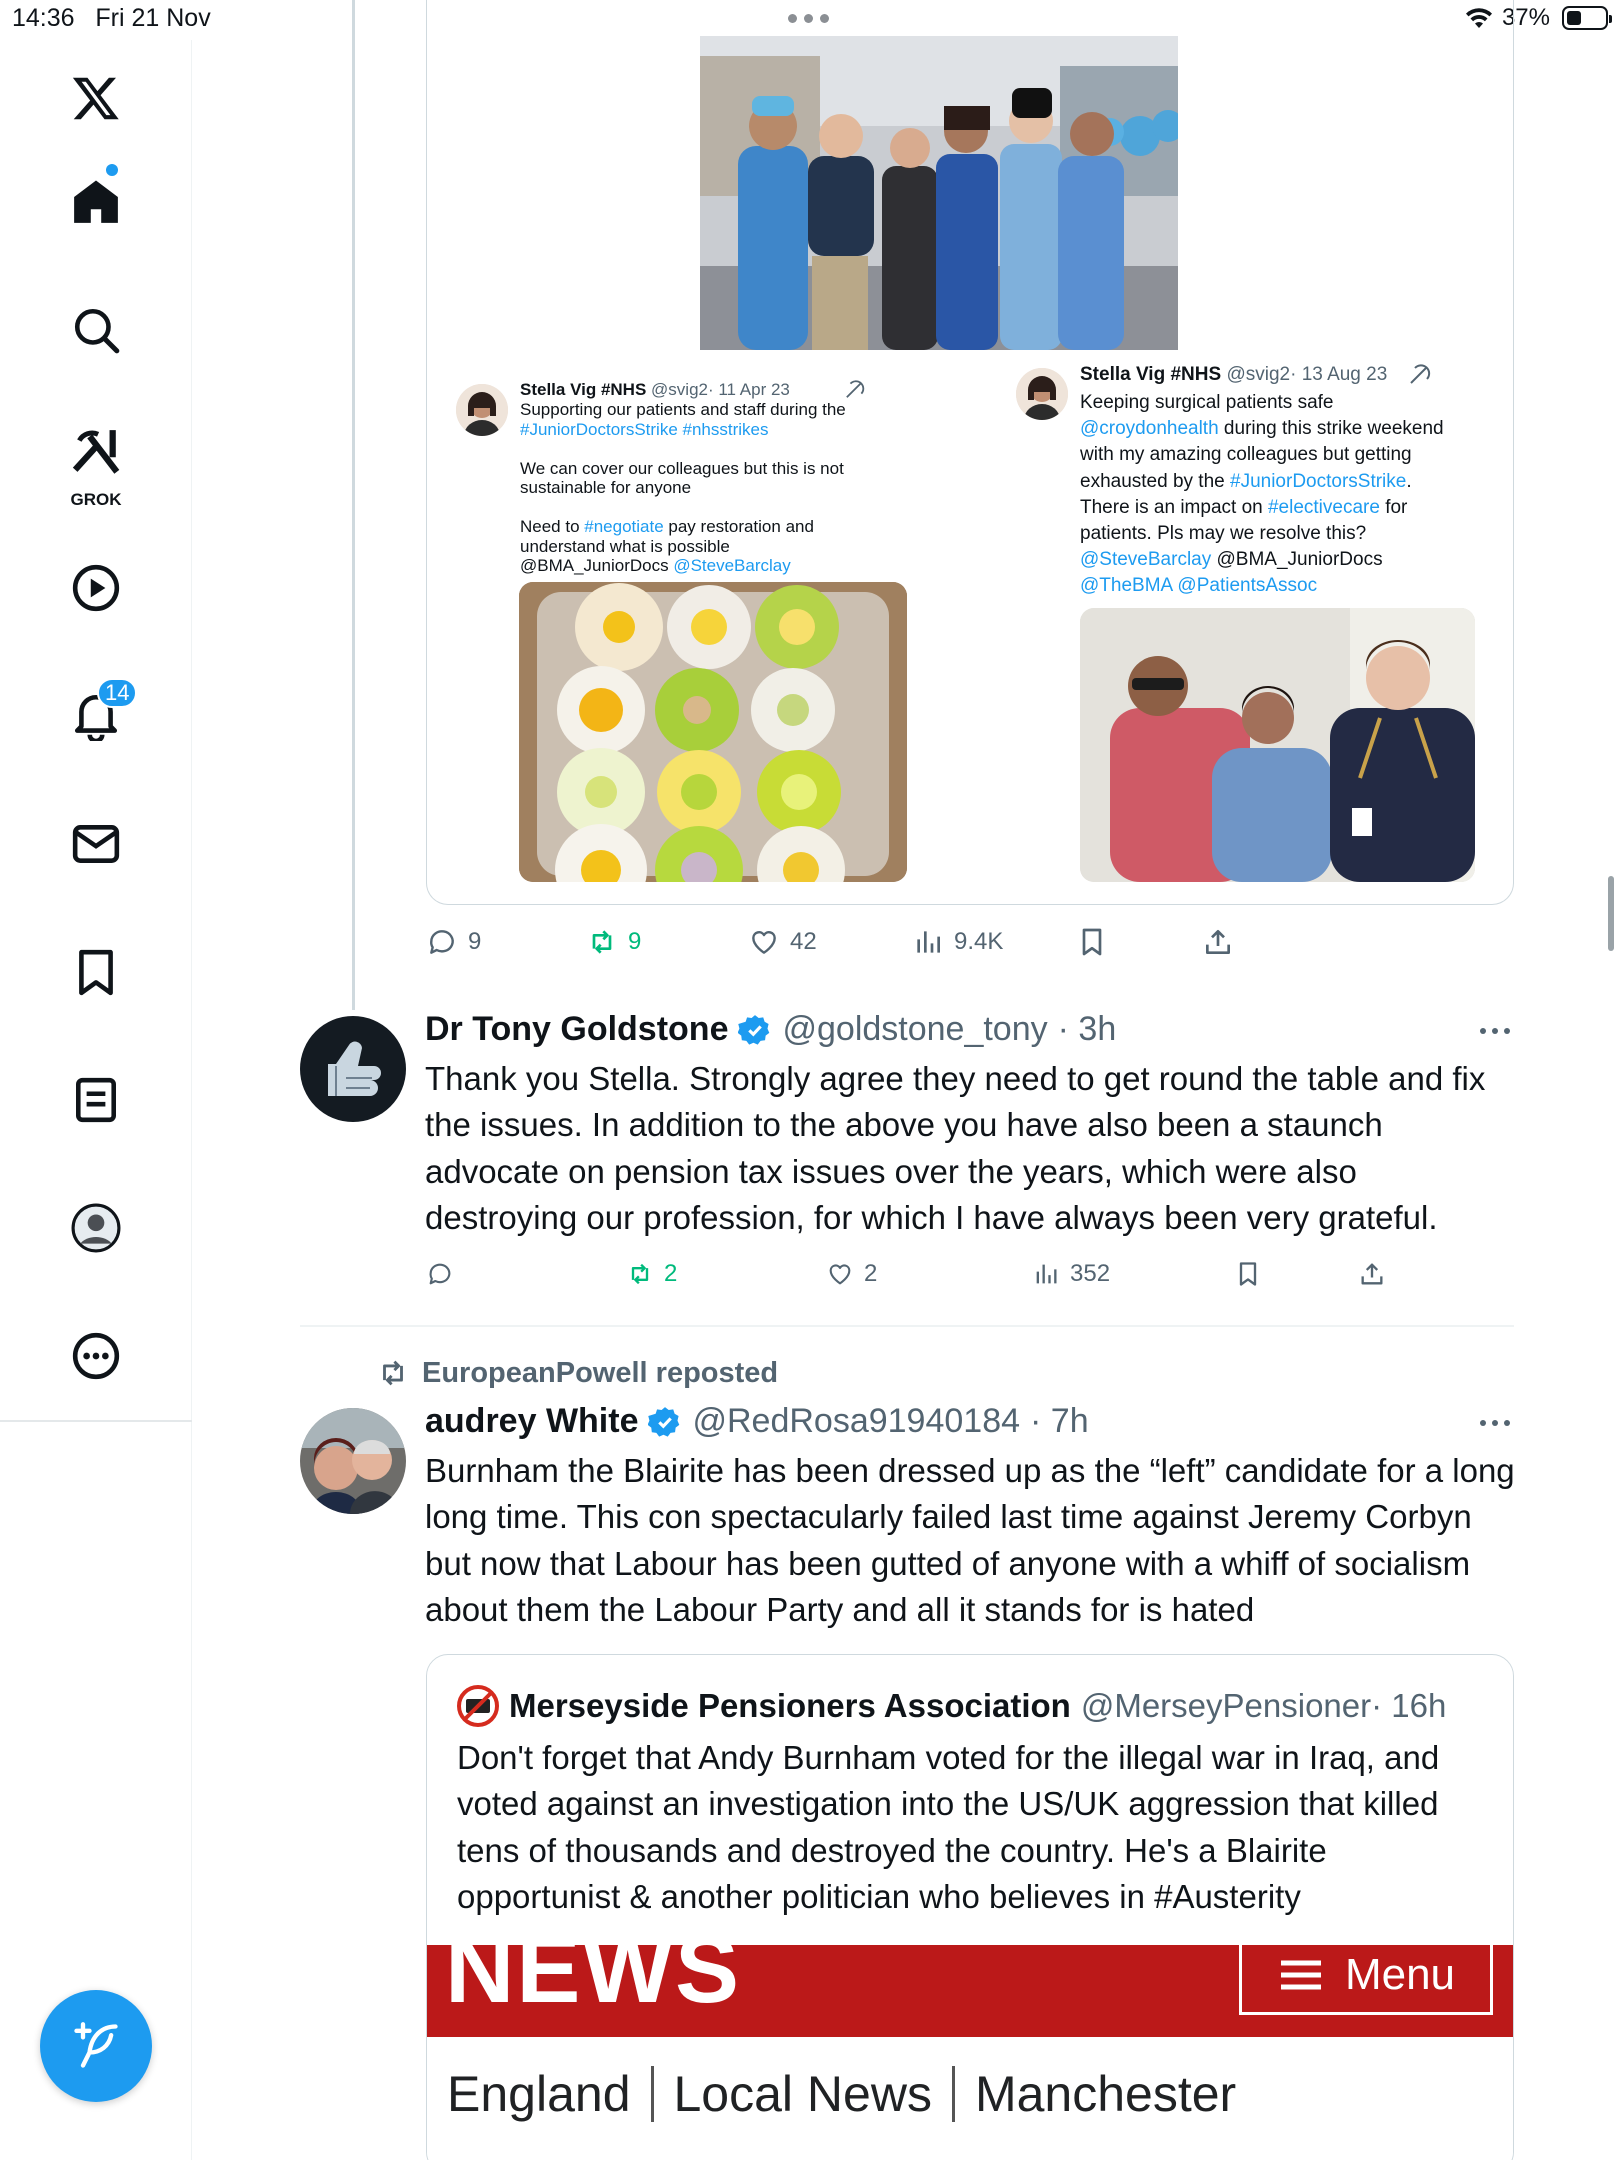  What do you see at coordinates (1611, 913) in the screenshot?
I see `scrollbar` at bounding box center [1611, 913].